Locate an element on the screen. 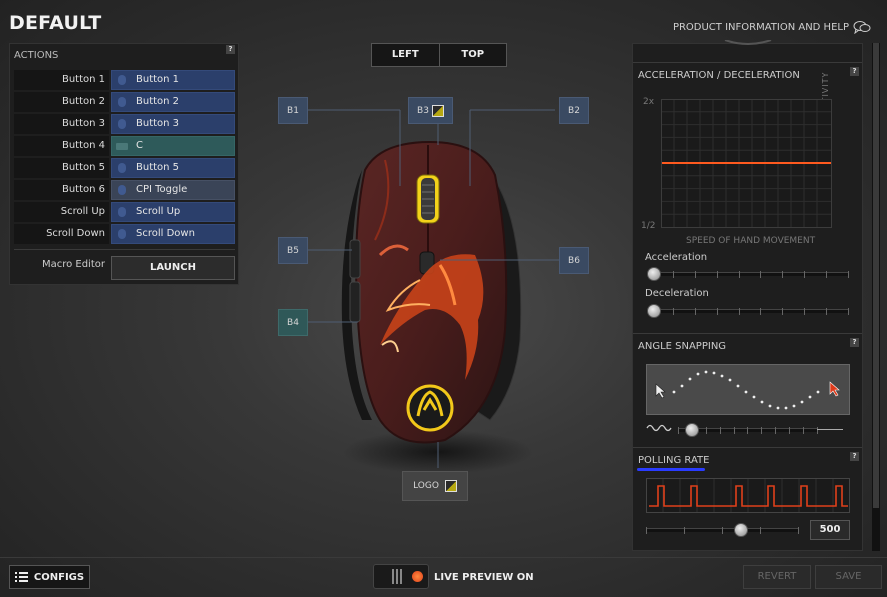 The image size is (887, 597). acceleration-slider-knob is located at coordinates (654, 274).